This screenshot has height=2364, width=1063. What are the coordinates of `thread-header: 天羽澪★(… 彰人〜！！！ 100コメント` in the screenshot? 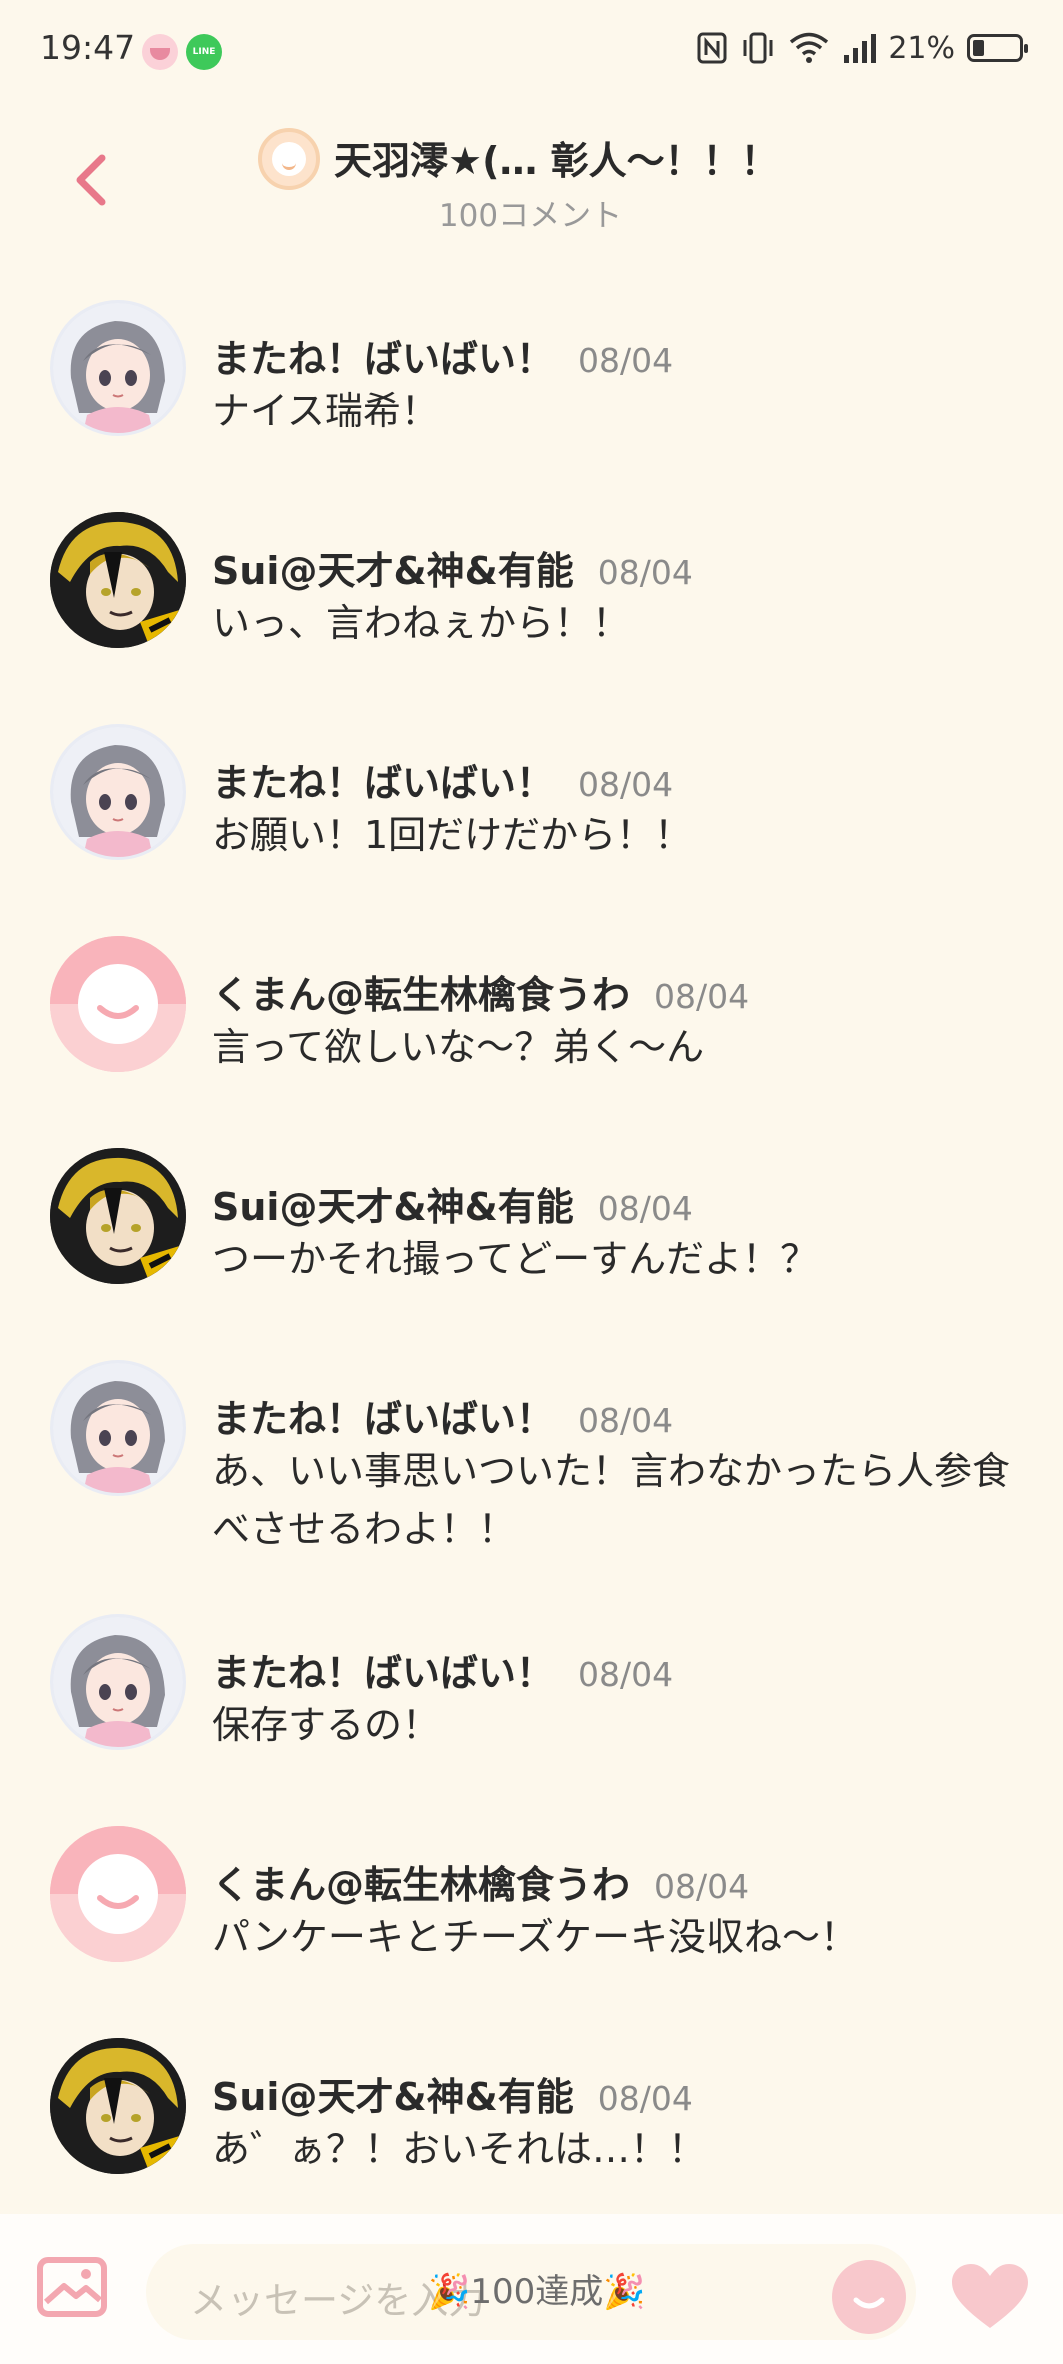 It's located at (531, 175).